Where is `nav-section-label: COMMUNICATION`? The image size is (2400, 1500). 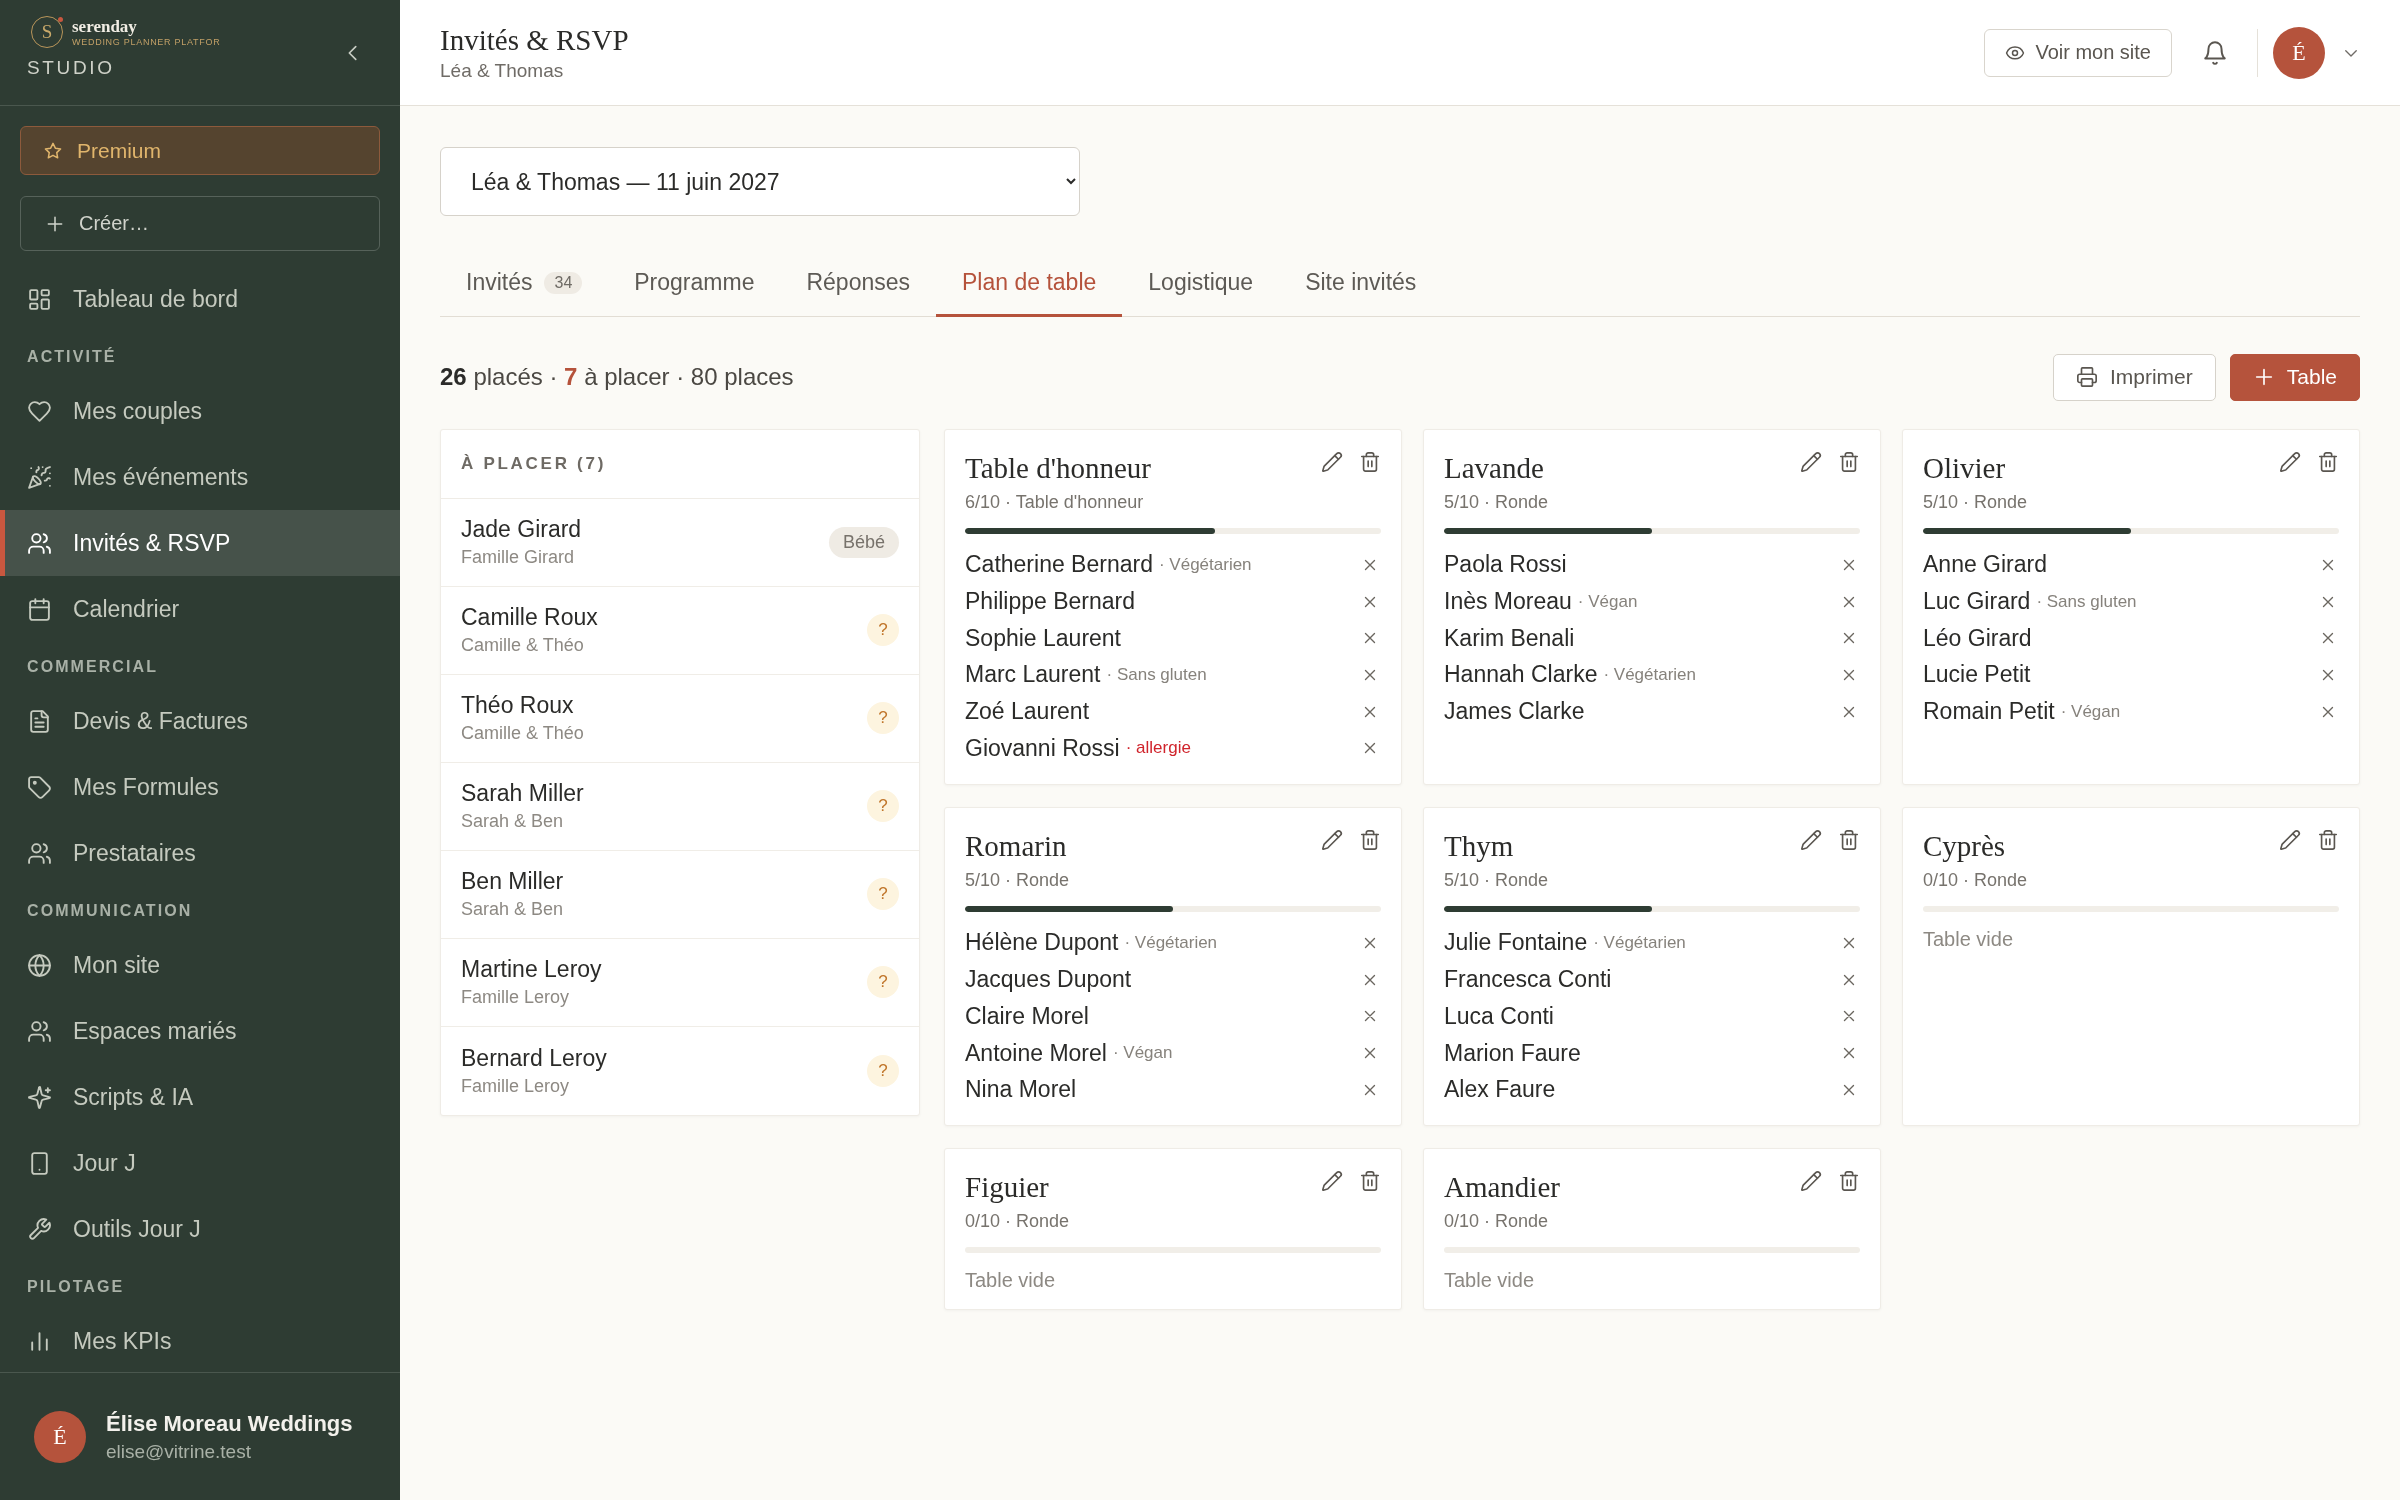
nav-section-label: COMMUNICATION is located at coordinates (110, 911).